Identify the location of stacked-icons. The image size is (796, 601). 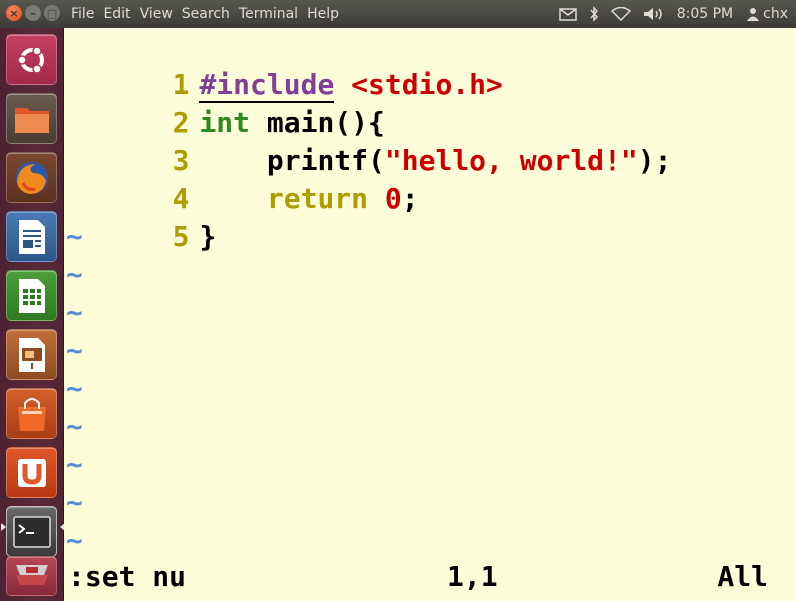
(31, 575).